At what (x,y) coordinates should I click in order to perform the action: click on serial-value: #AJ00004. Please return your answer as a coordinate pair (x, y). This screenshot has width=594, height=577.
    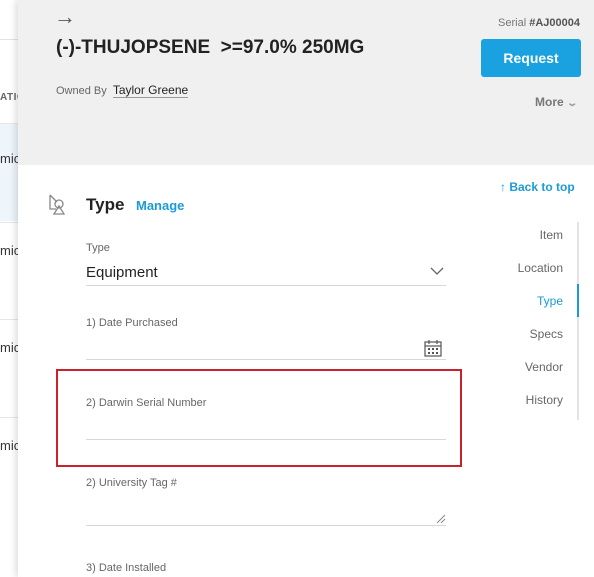
    Looking at the image, I should click on (554, 23).